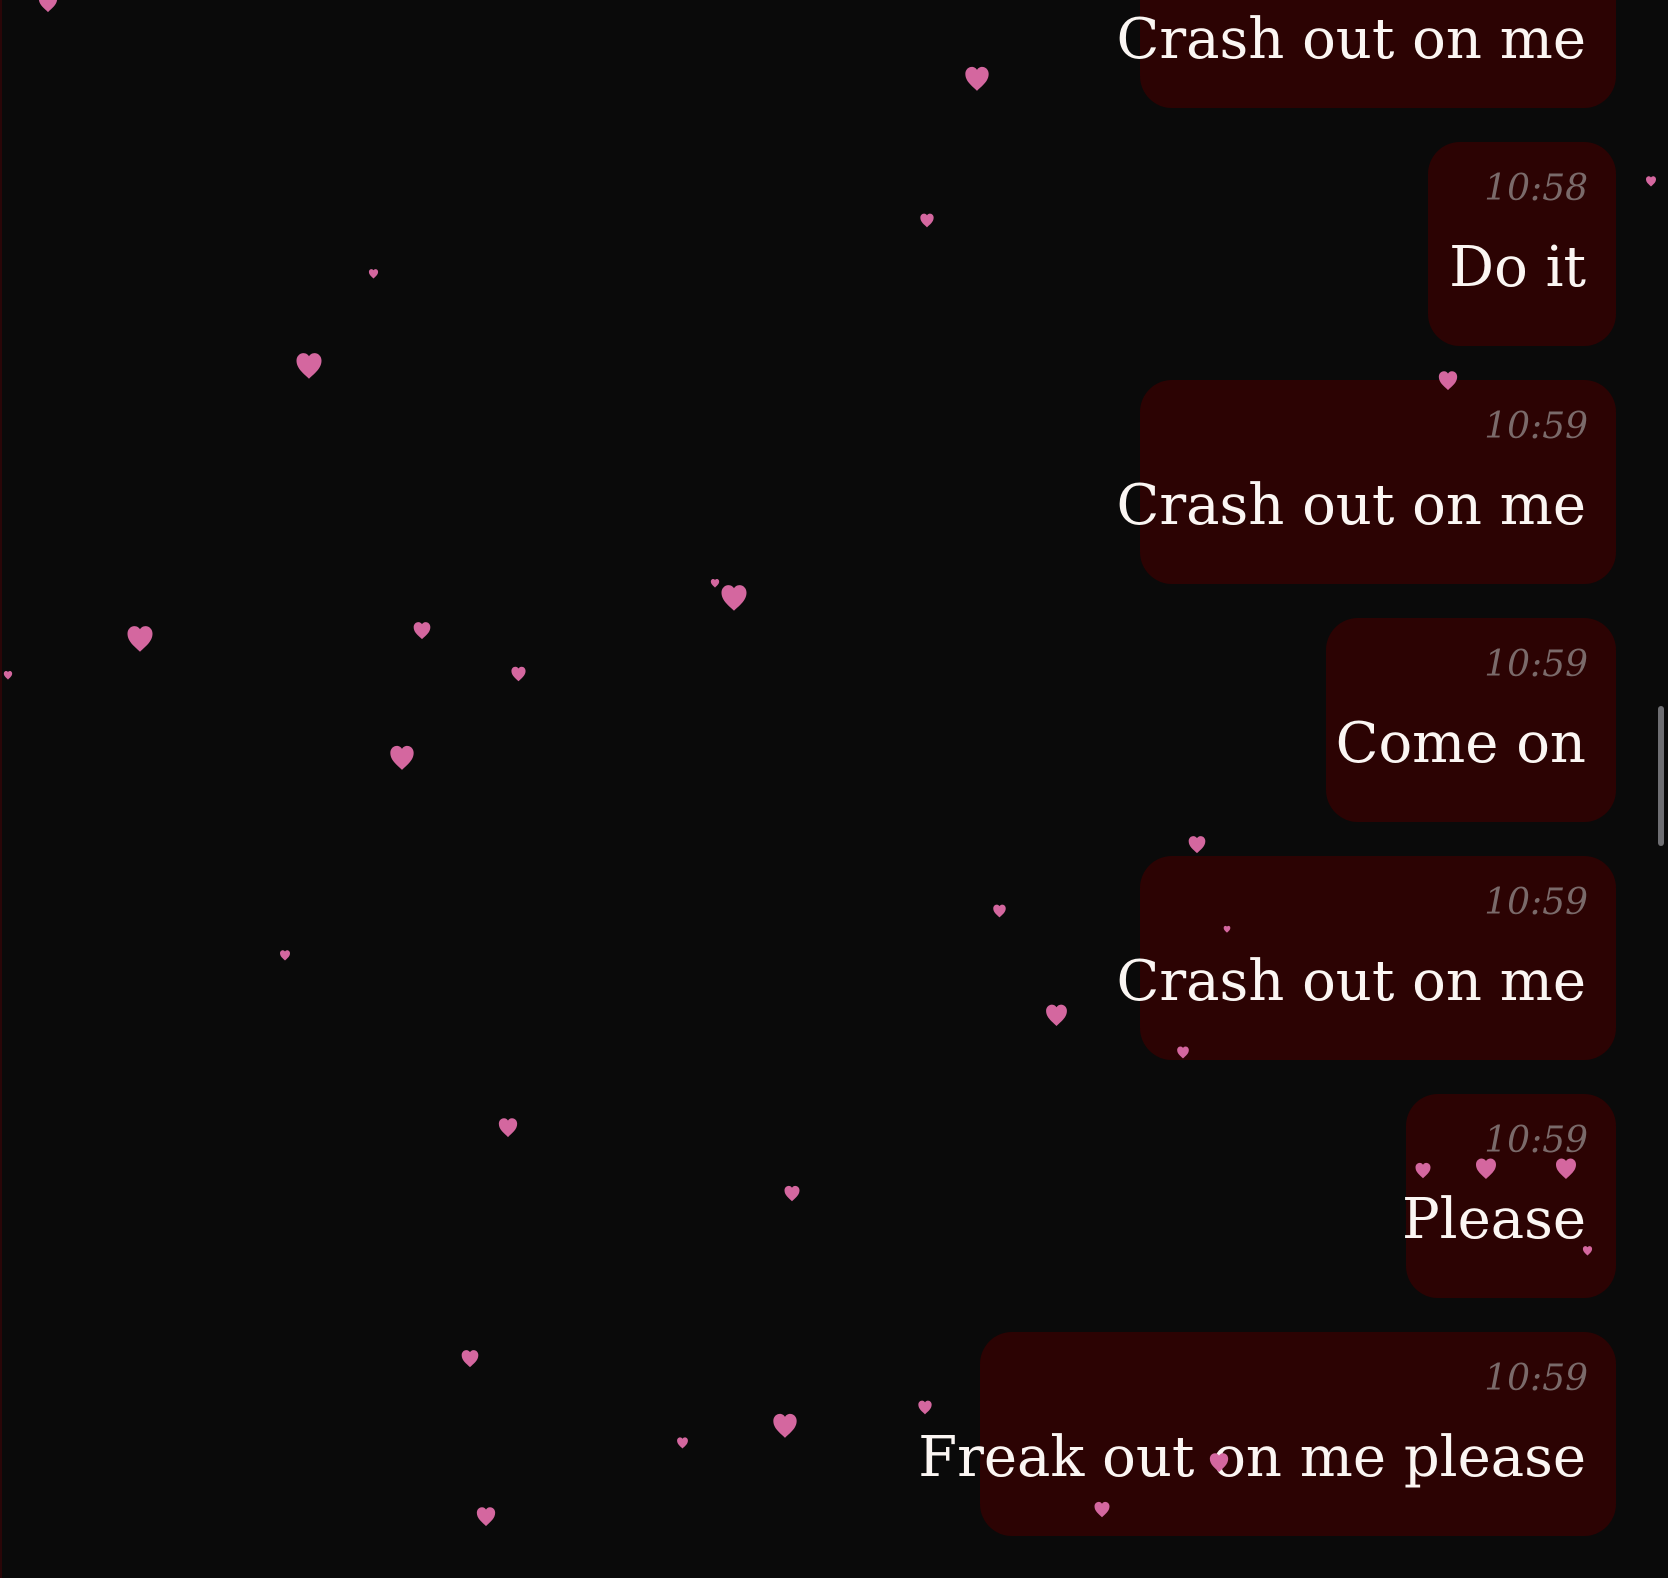 The height and width of the screenshot is (1578, 1668). I want to click on message-bubble: 10:59 Please, so click(1509, 1196).